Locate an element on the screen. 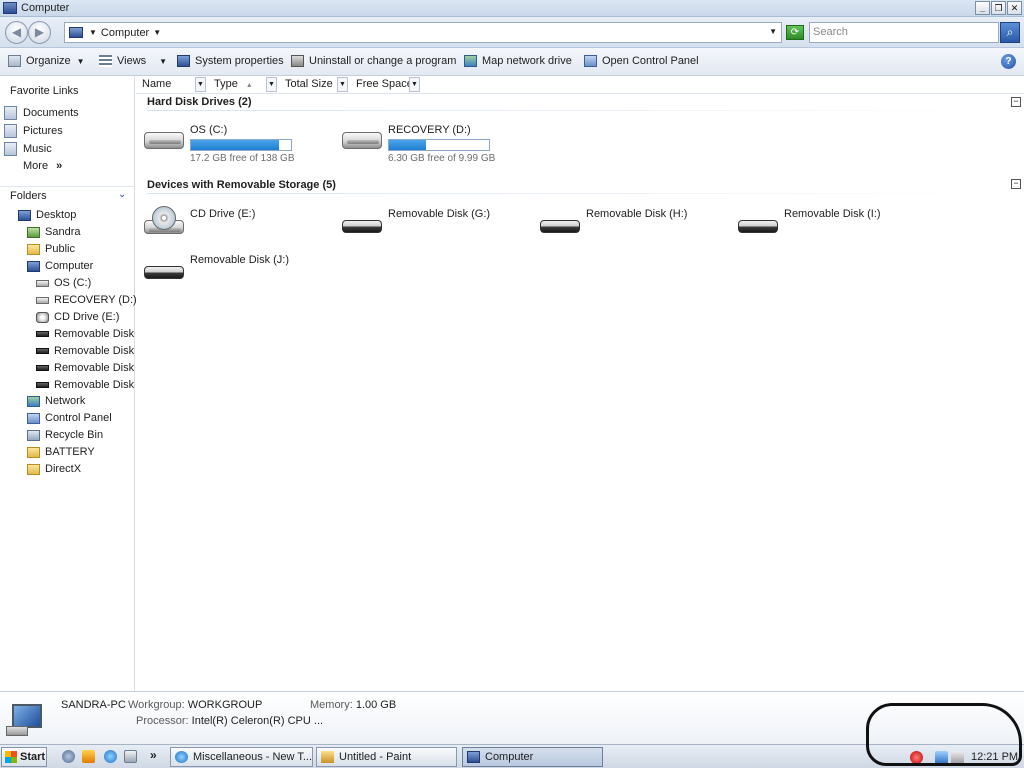 This screenshot has height=768, width=1024. favorite-pictures: Pictures is located at coordinates (33, 131).